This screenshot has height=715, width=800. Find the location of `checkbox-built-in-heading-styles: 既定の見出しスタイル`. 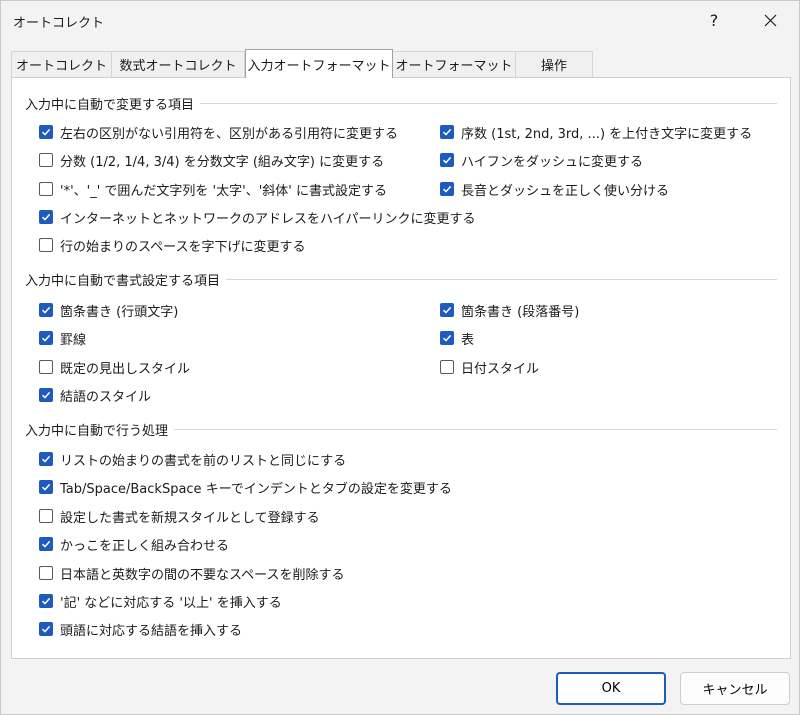

checkbox-built-in-heading-styles: 既定の見出しスタイル is located at coordinates (114, 367).